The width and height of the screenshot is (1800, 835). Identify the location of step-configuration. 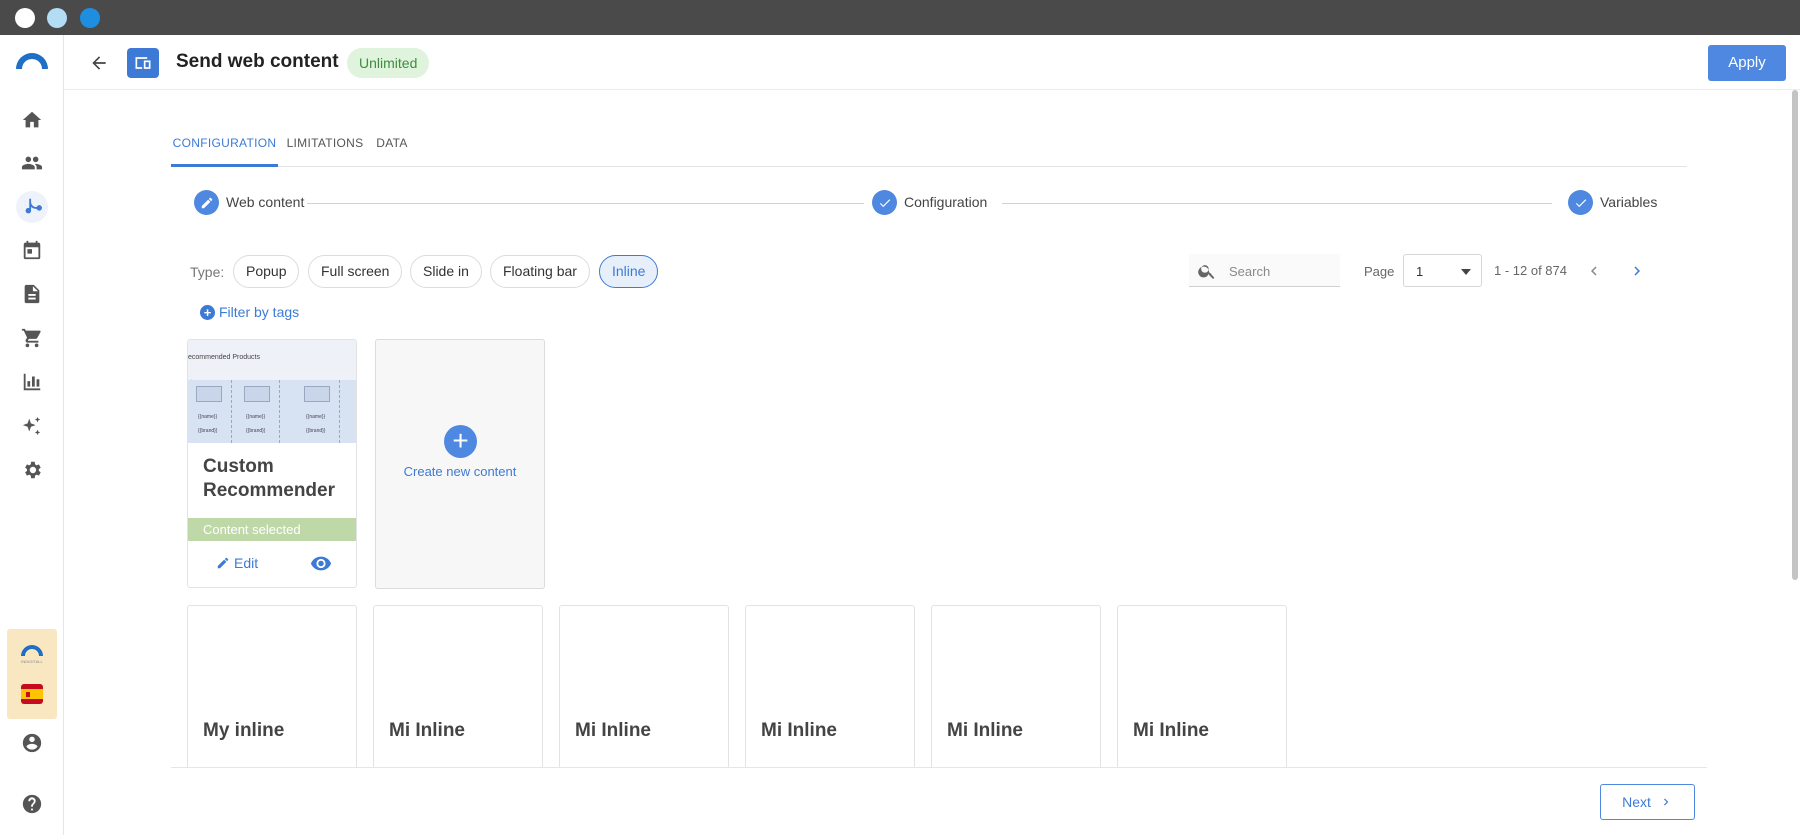
(884, 202).